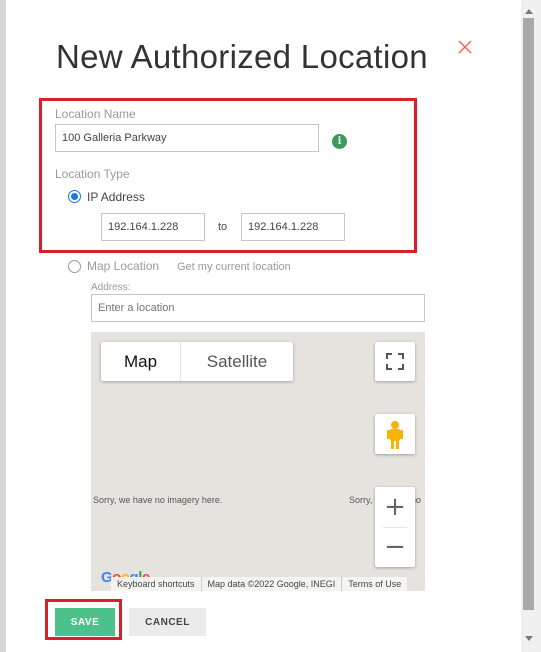 The width and height of the screenshot is (541, 652). Describe the element at coordinates (74, 266) in the screenshot. I see `map-location-radio` at that location.